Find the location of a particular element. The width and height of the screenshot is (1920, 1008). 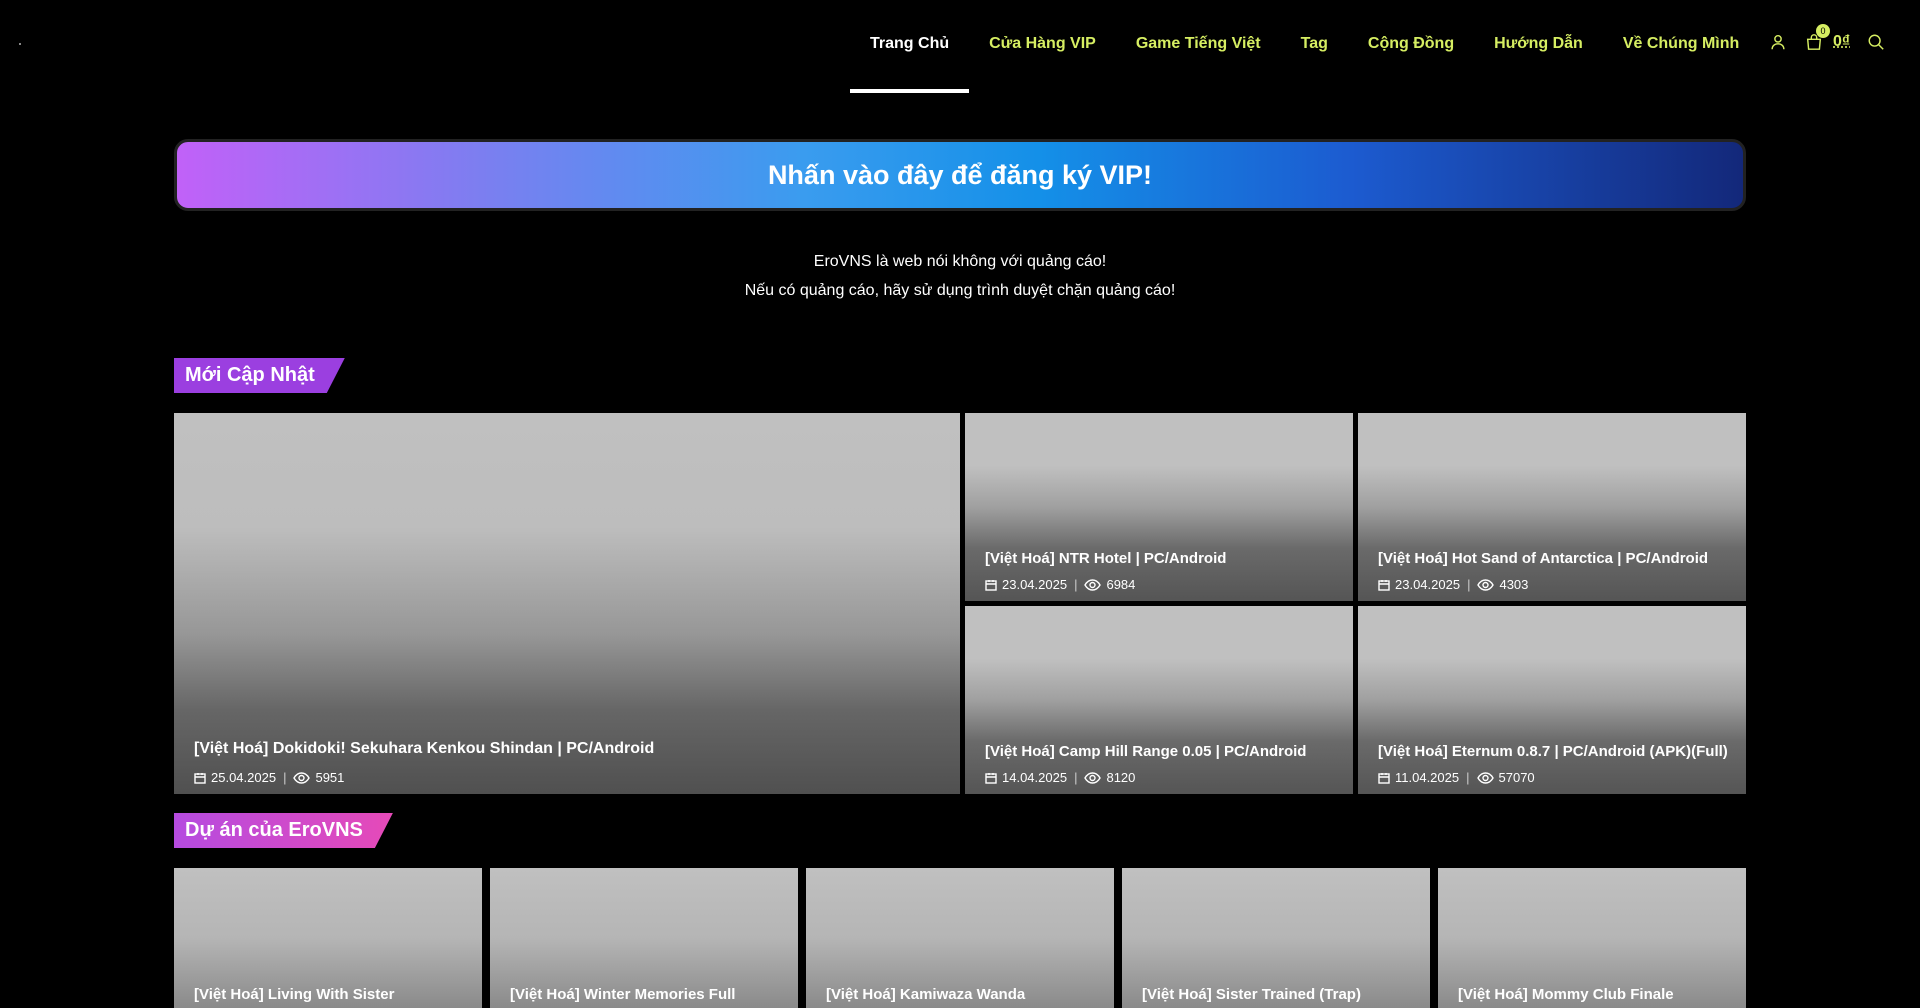

project-title: [Việt Hoá] Mommy Club Finale is located at coordinates (1594, 994).